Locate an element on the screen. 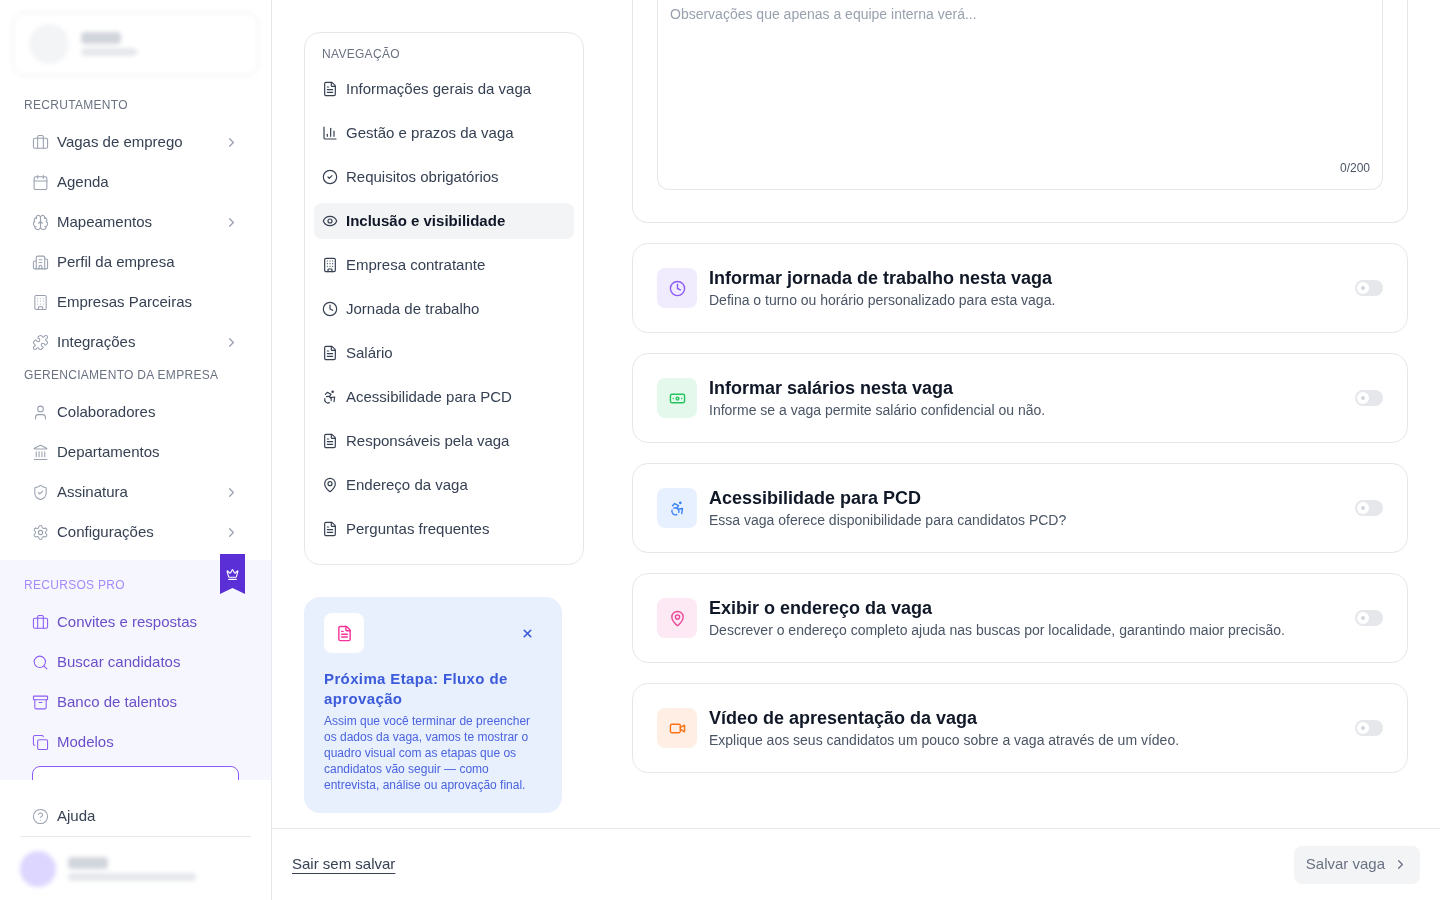 Image resolution: width=1440 pixels, height=900 pixels. nav-item: Informações gerais da vaga is located at coordinates (444, 89).